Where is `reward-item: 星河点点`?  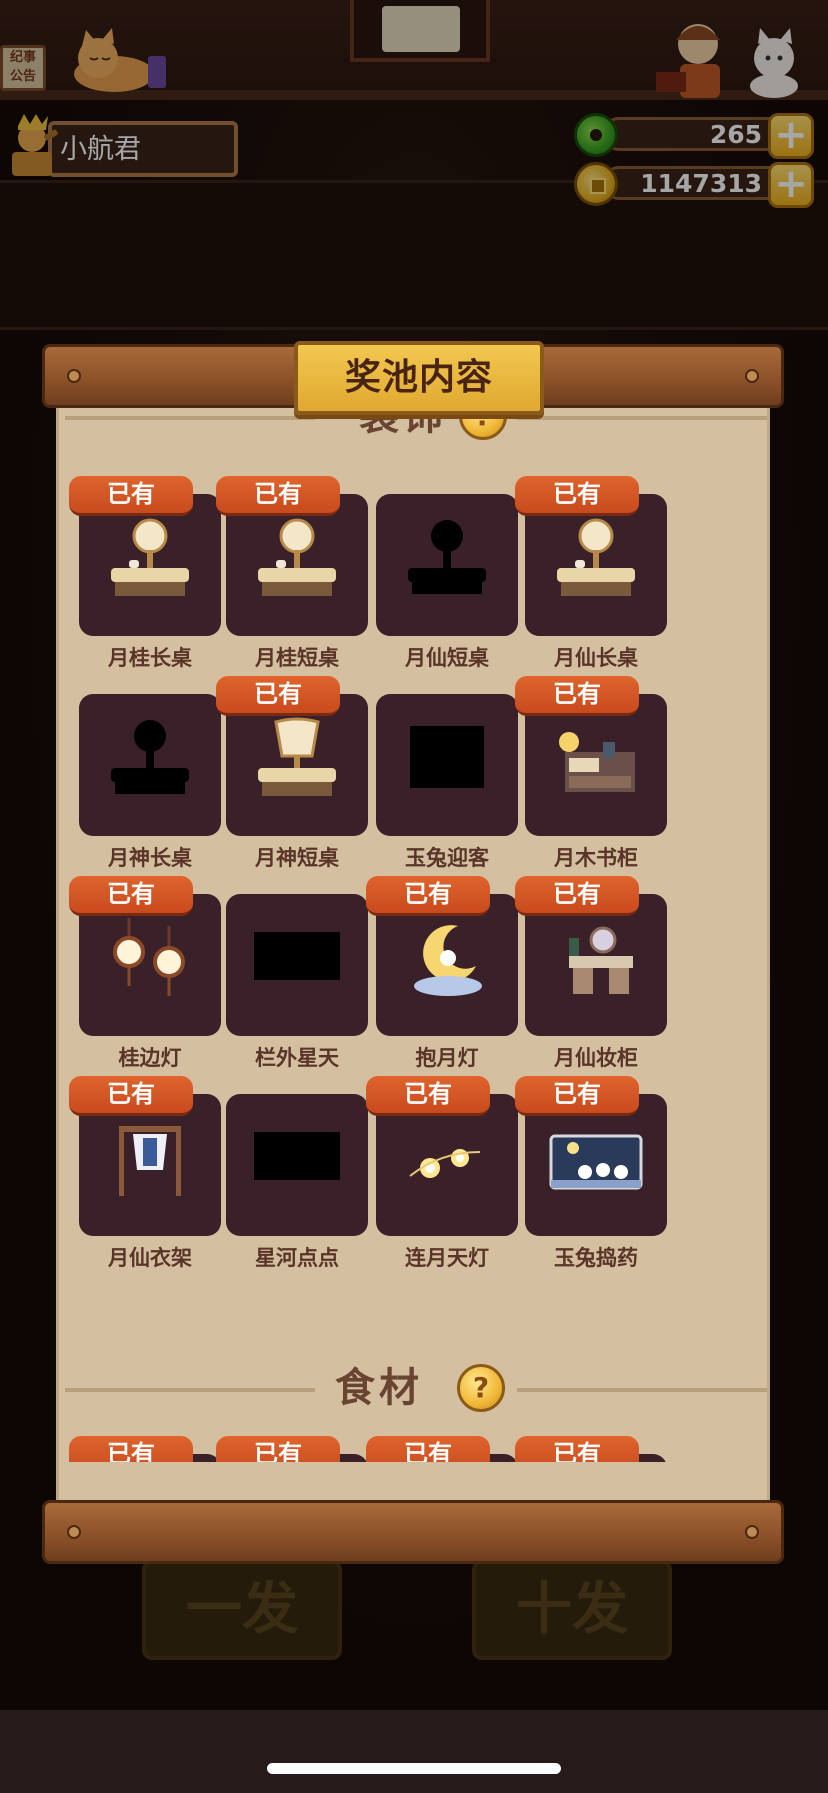 reward-item: 星河点点 is located at coordinates (297, 1173).